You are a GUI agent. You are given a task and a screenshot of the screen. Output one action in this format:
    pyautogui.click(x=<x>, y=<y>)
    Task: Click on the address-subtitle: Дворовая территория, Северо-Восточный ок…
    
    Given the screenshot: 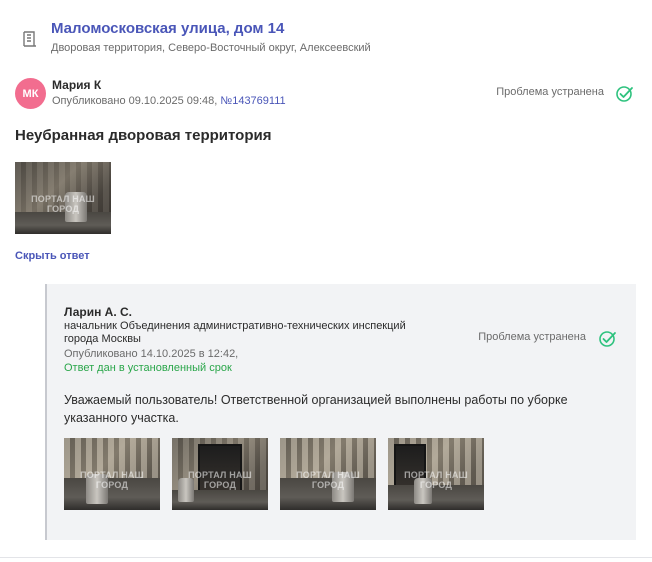 What is the action you would take?
    pyautogui.click(x=211, y=48)
    